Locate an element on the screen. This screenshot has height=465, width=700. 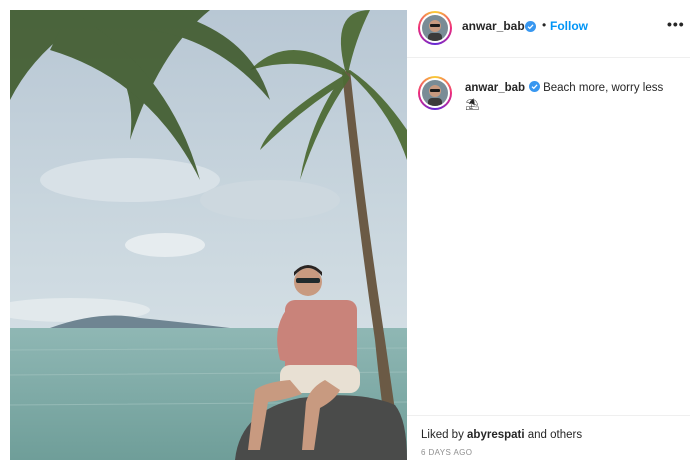
caption-text-block: anwar_bab Beach more, worry less ⛱ is located at coordinates (572, 97).